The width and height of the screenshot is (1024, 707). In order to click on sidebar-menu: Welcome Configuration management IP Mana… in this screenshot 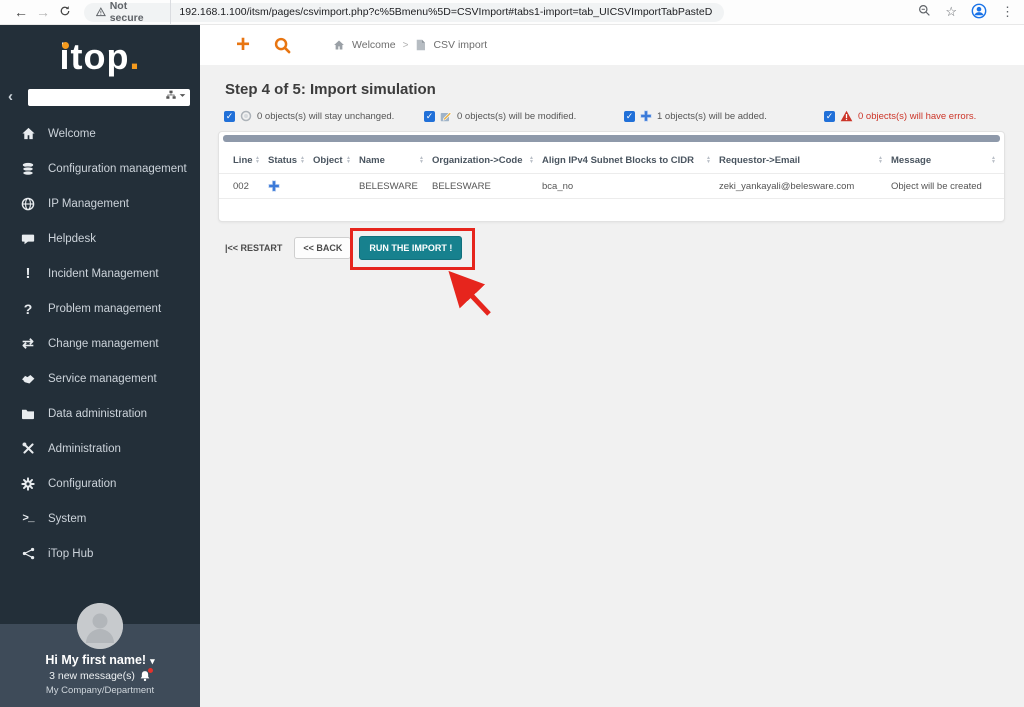, I will do `click(100, 343)`.